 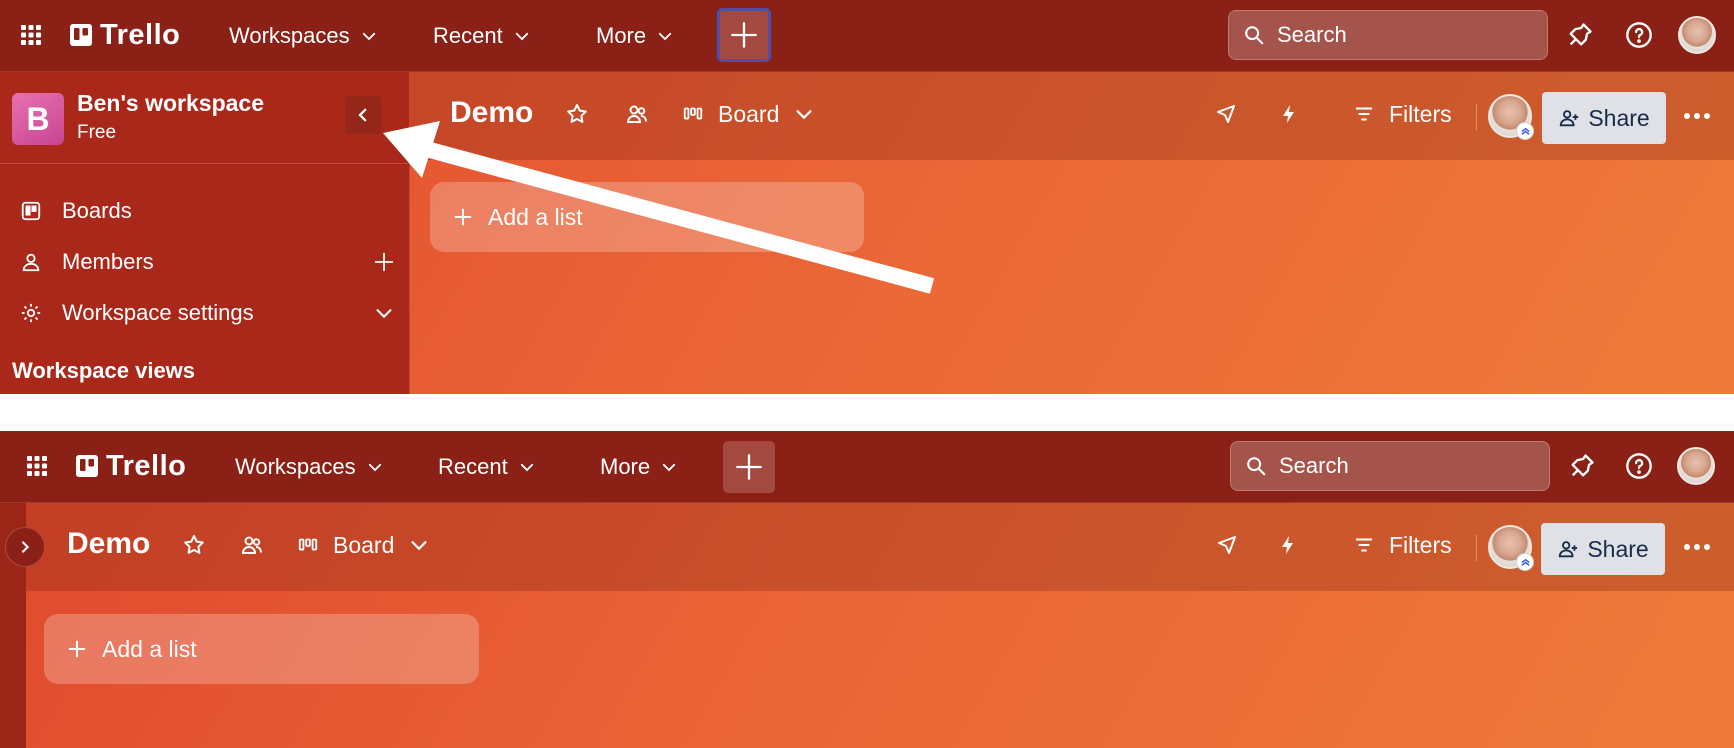 I want to click on trello-logo-icon, so click(x=87, y=466).